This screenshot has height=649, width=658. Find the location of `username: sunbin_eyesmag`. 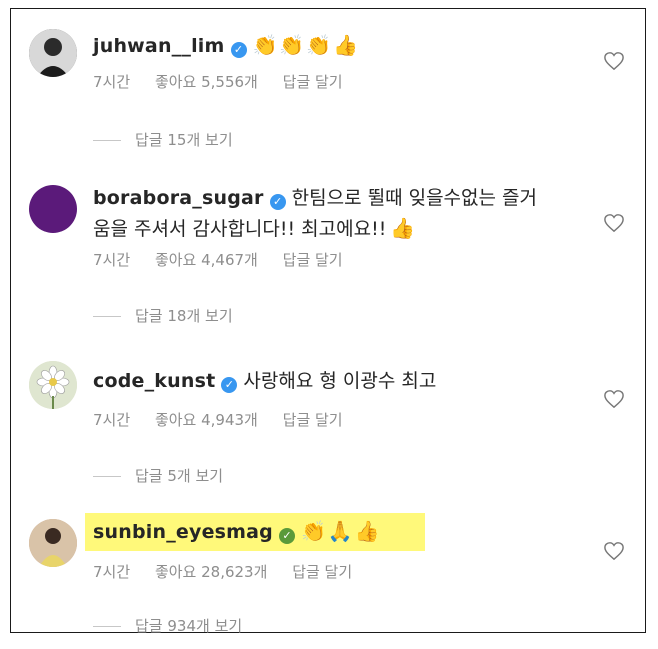

username: sunbin_eyesmag is located at coordinates (183, 532).